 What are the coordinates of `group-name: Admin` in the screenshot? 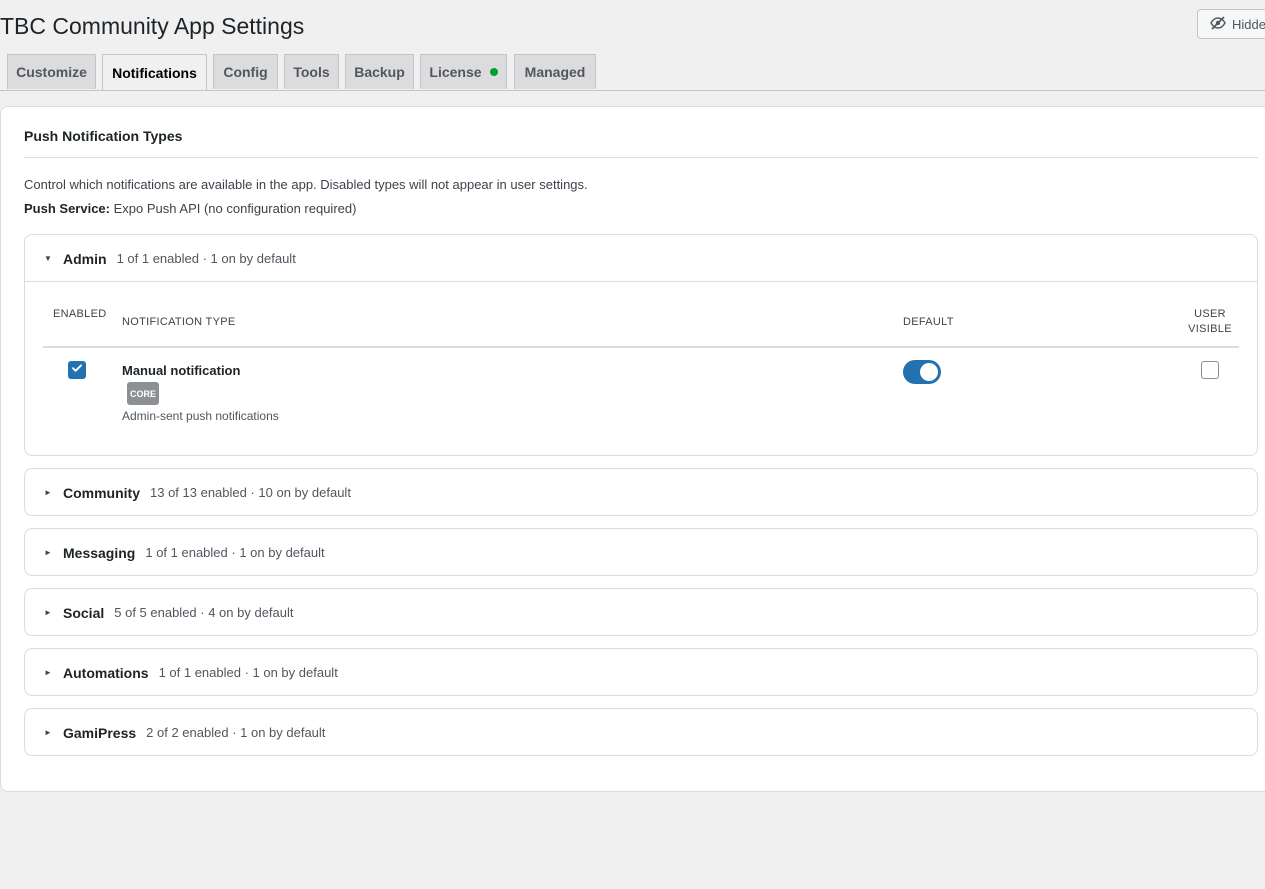 It's located at (85, 258).